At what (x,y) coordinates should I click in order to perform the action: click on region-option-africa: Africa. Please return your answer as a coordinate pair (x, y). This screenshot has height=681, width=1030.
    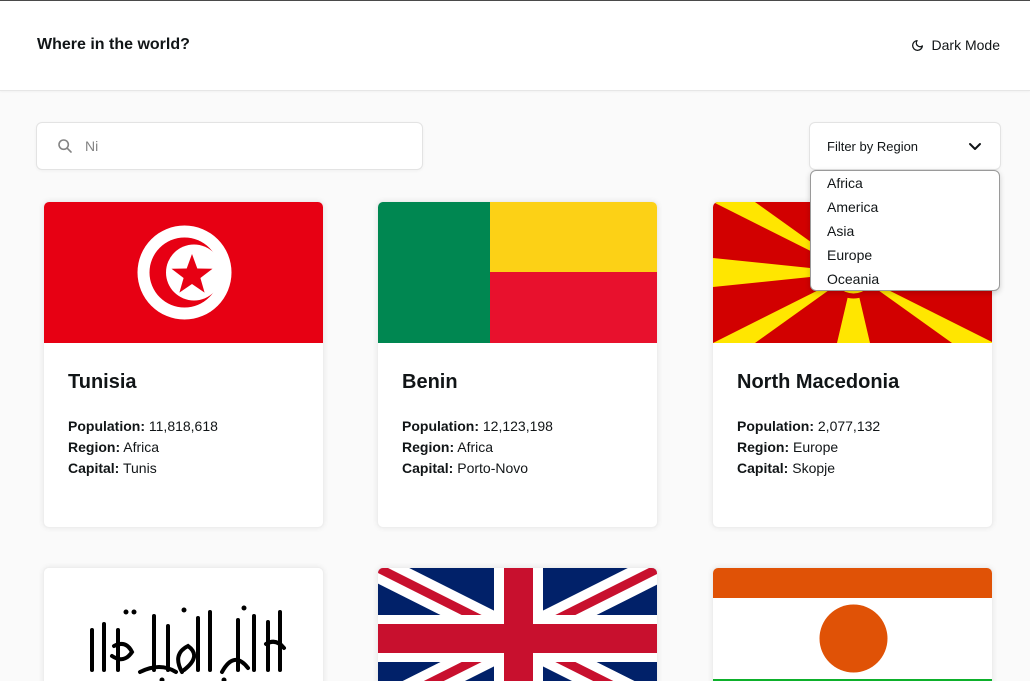
    Looking at the image, I should click on (905, 187).